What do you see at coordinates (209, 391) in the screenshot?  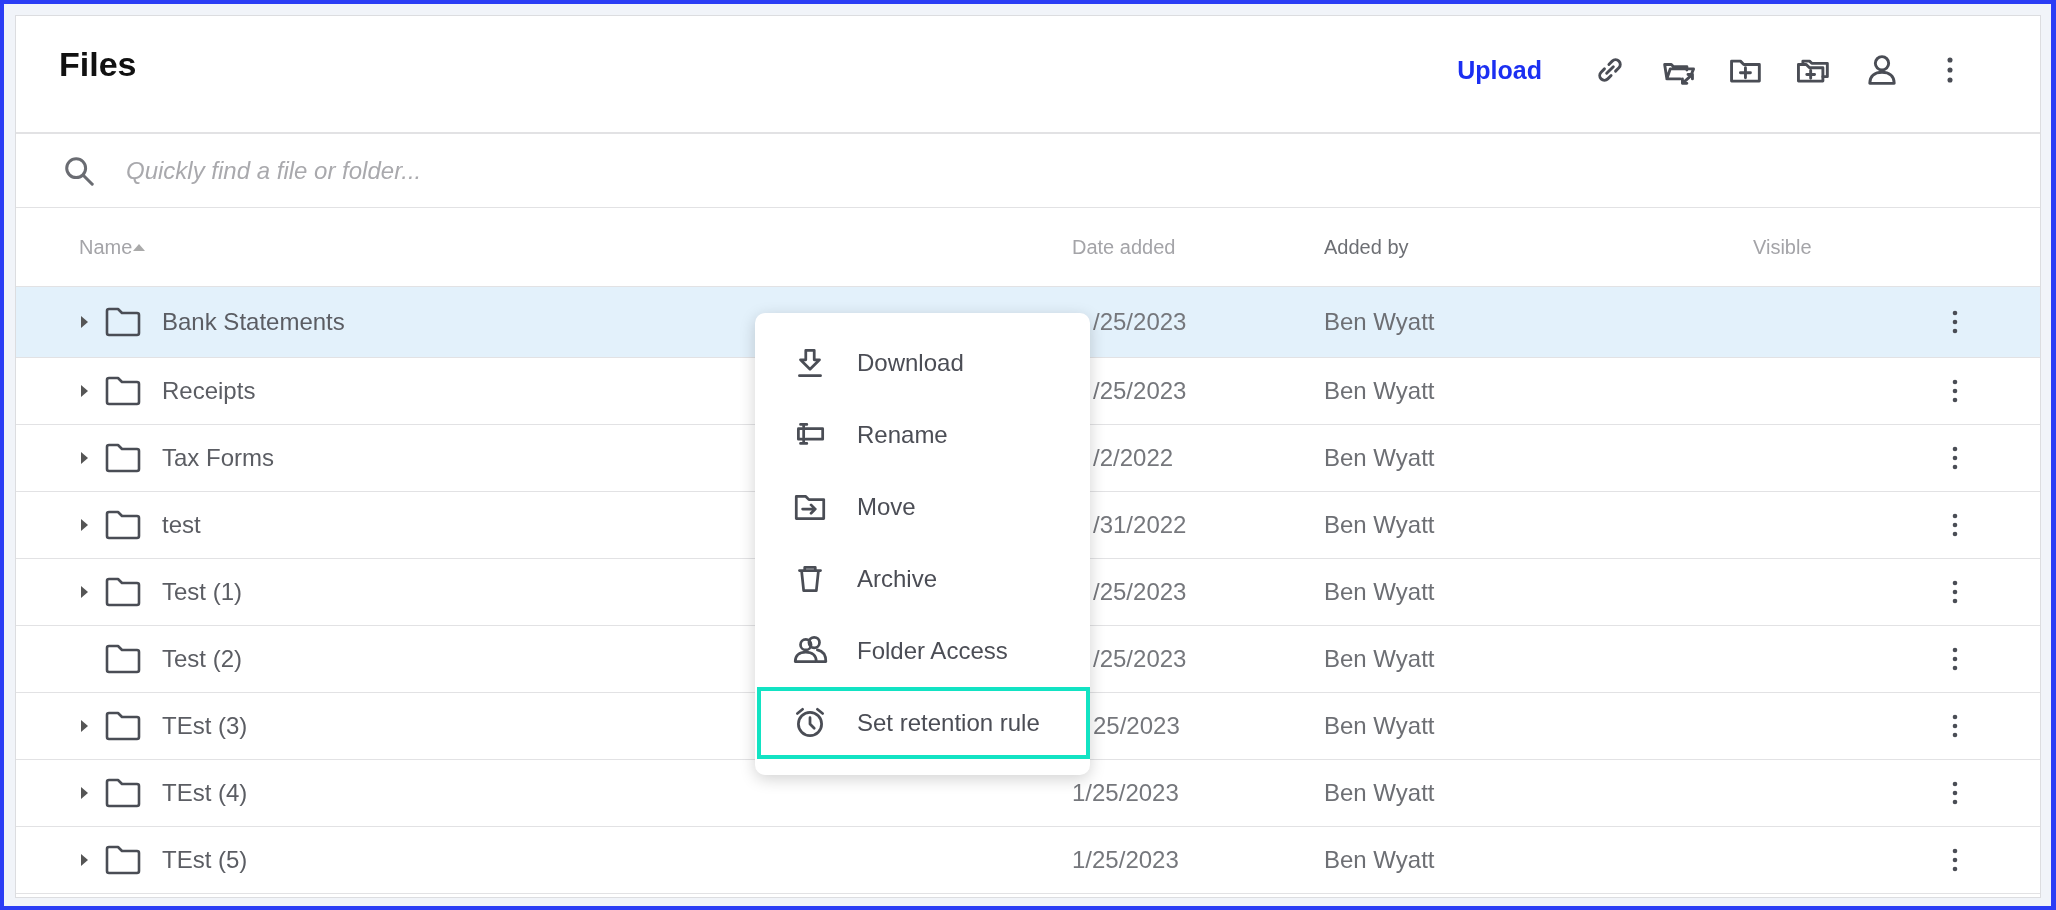 I see `folder-name: Receipts` at bounding box center [209, 391].